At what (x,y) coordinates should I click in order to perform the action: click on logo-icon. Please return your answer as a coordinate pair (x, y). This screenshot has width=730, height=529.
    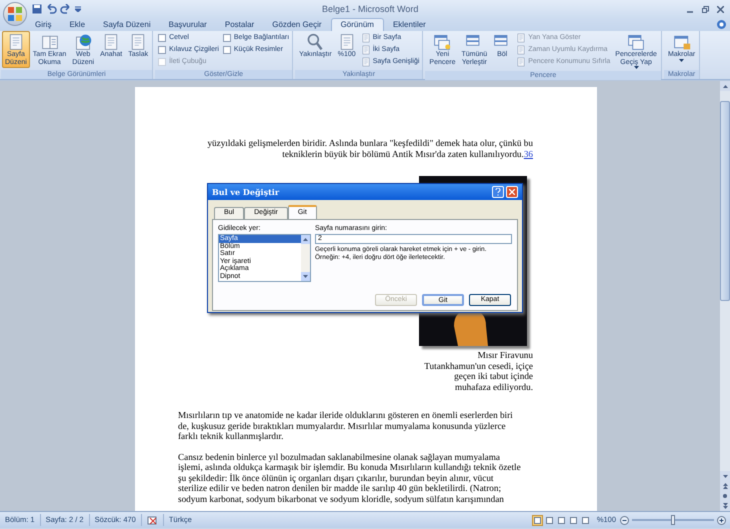
    Looking at the image, I should click on (15, 14).